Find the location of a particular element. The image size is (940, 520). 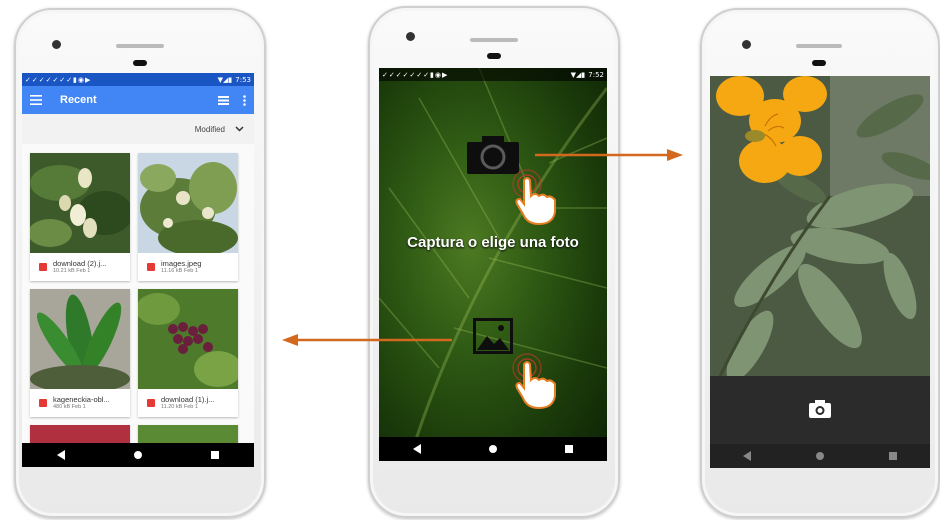

sort-bar: Modified is located at coordinates (138, 129).